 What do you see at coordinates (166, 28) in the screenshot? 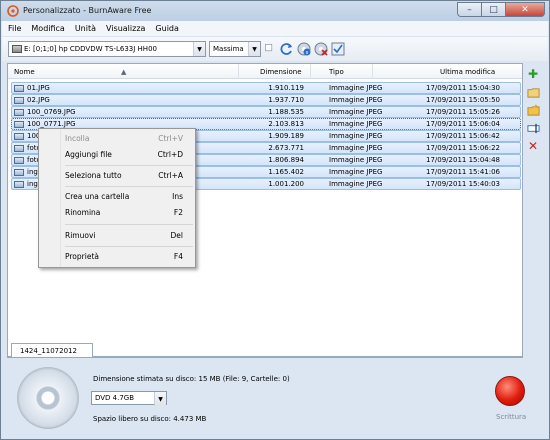
I see `menu-guida: Guida` at bounding box center [166, 28].